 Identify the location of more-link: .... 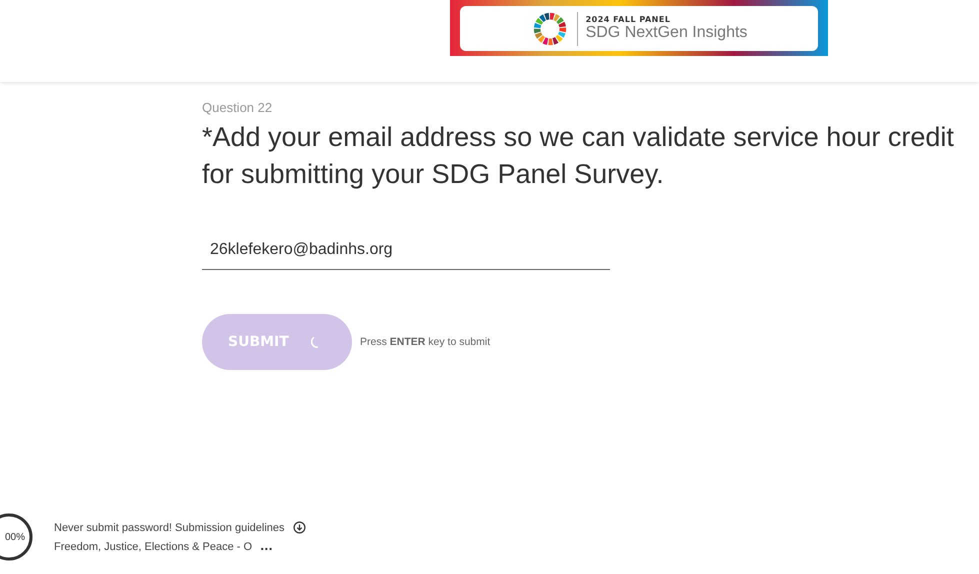
(266, 546).